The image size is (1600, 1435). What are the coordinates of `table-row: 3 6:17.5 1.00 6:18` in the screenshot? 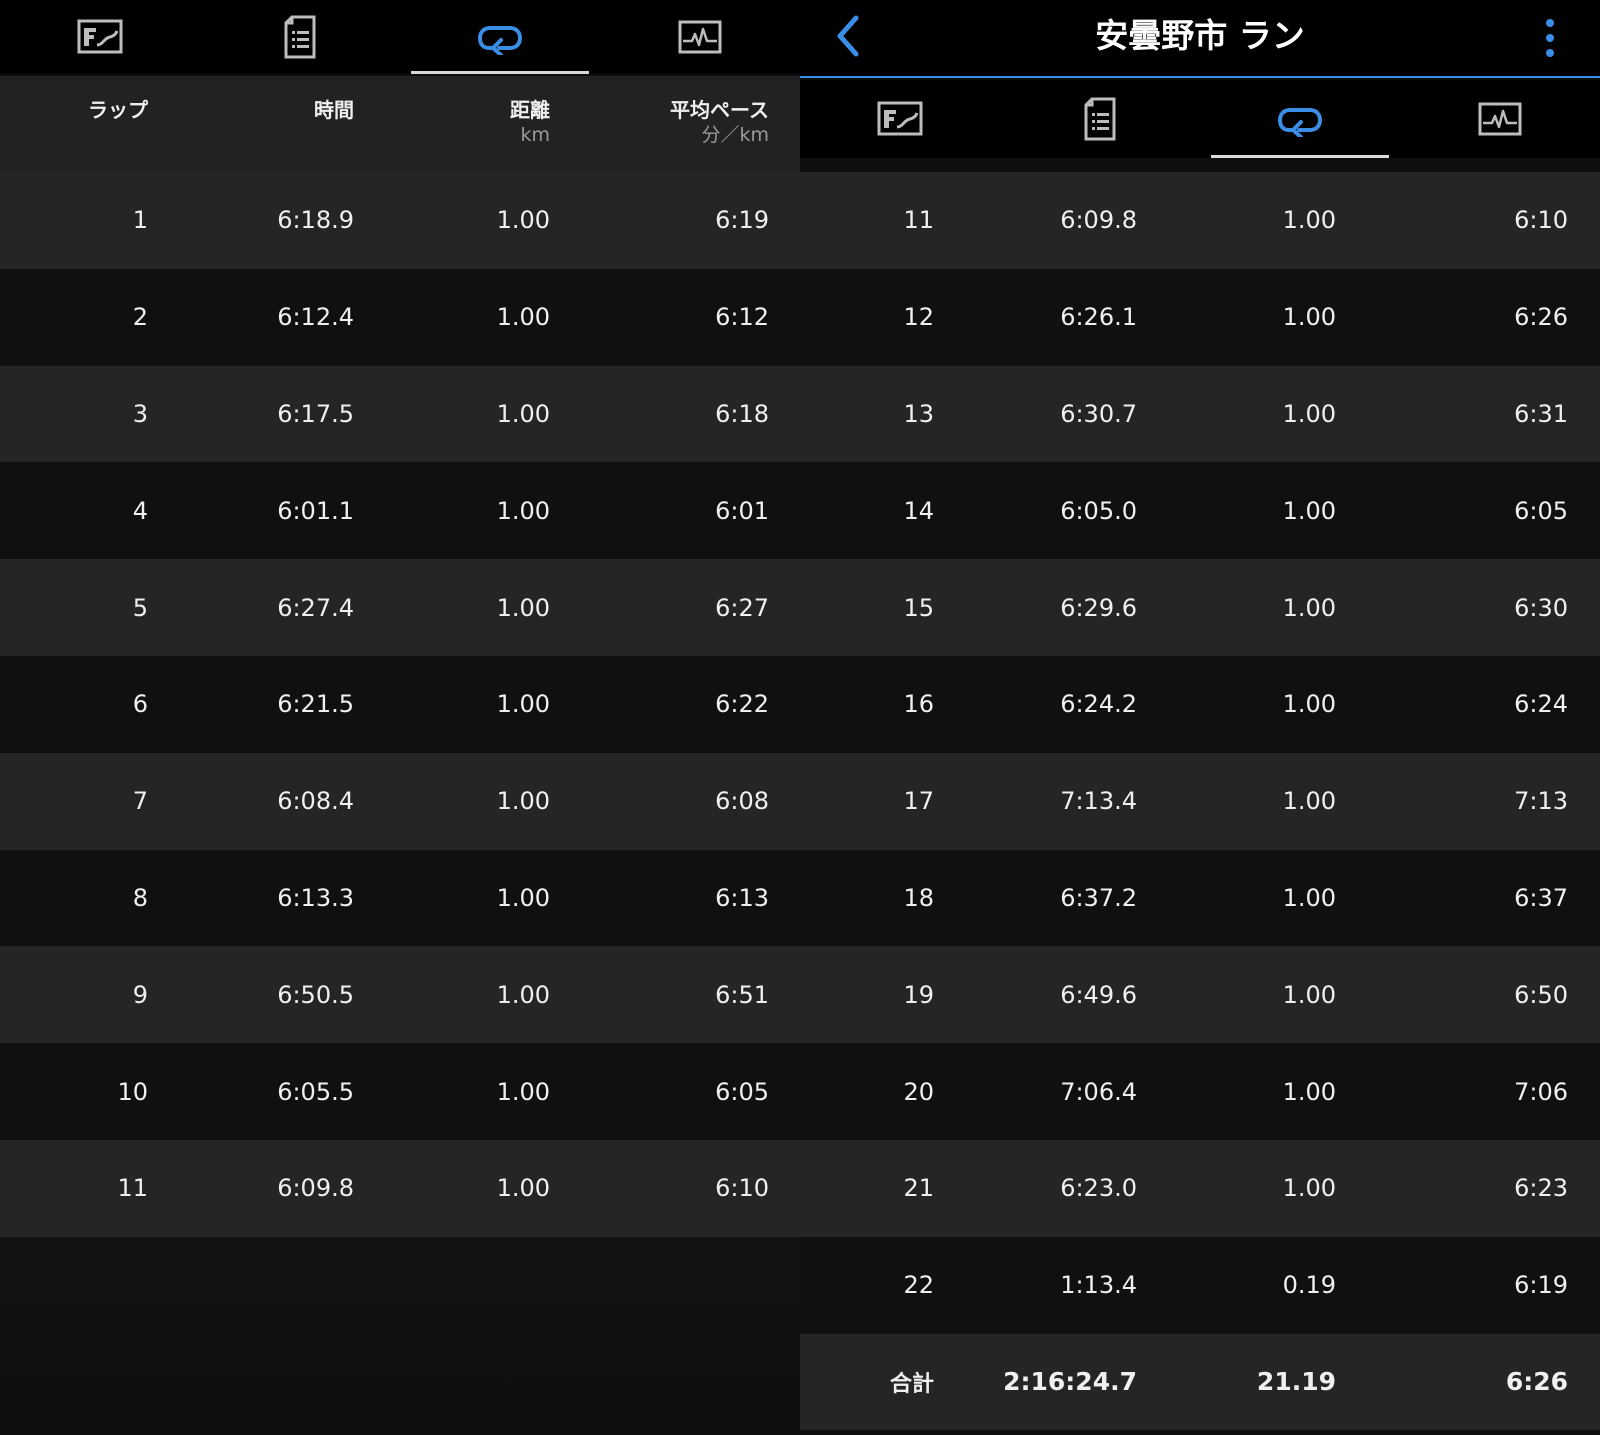 It's located at (400, 414).